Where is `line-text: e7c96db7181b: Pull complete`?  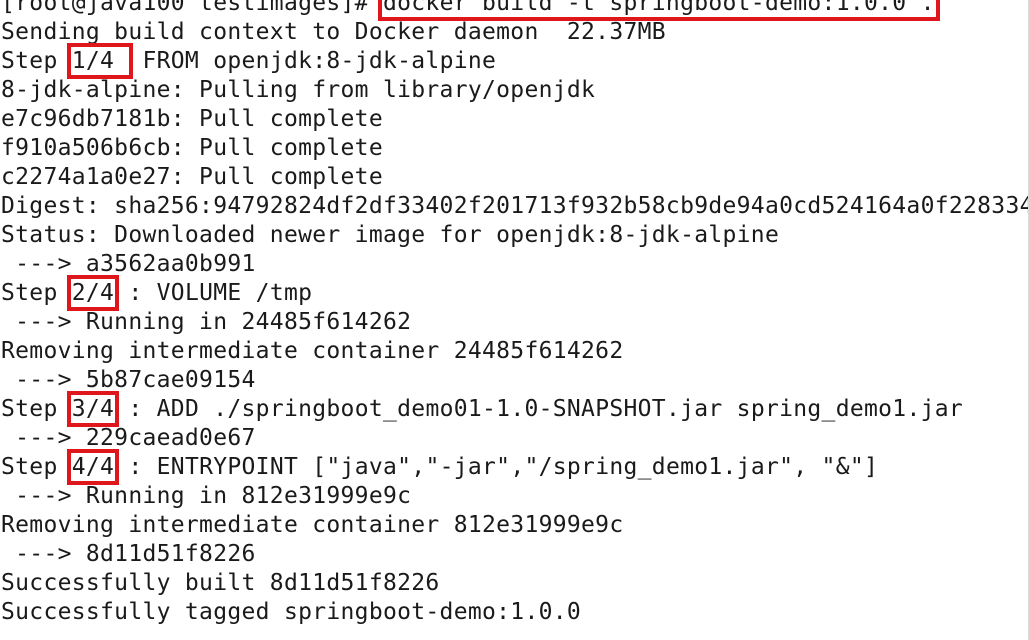
line-text: e7c96db7181b: Pull complete is located at coordinates (192, 119).